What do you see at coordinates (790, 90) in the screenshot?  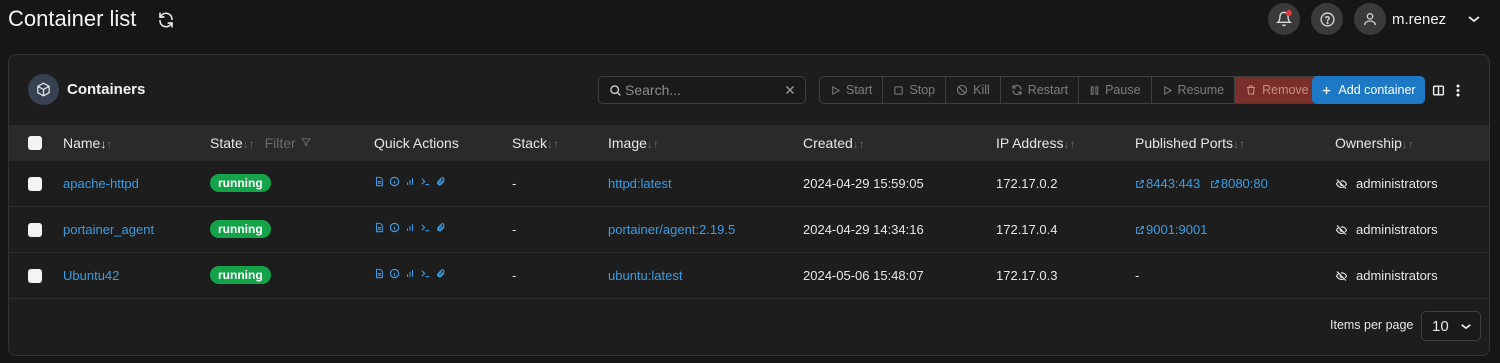 I see `close-icon` at bounding box center [790, 90].